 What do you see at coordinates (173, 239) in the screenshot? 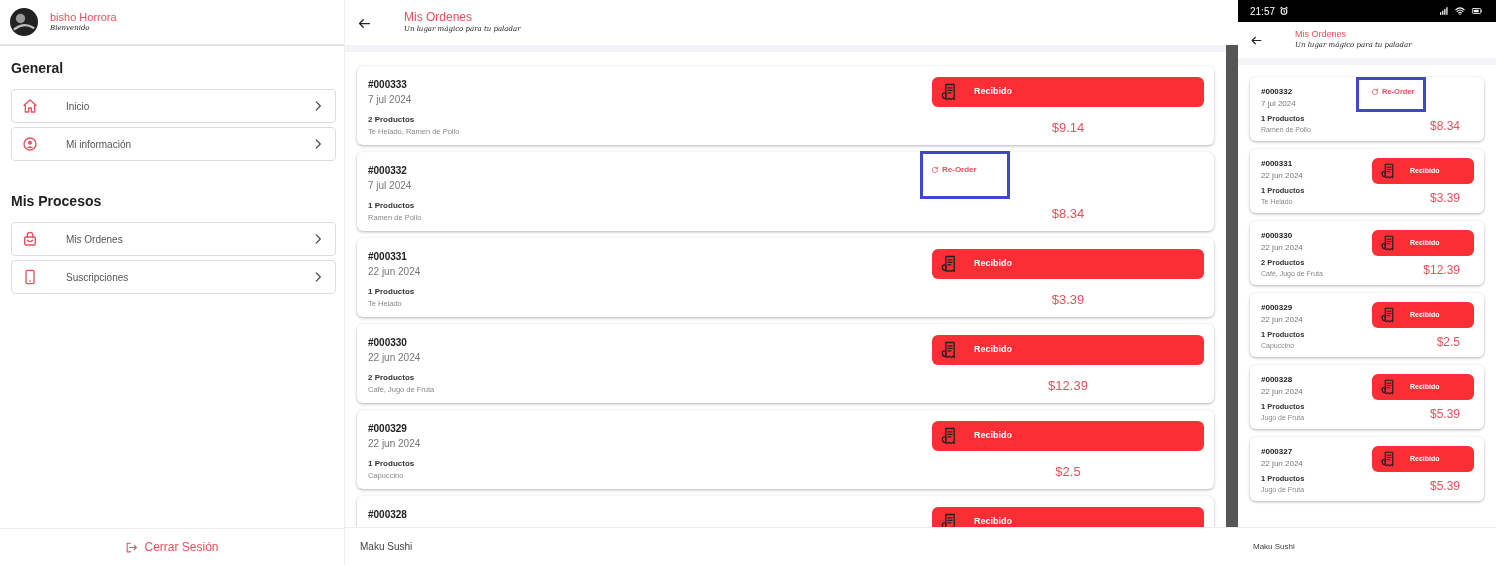
I see `menu-item: Mis Ordenes` at bounding box center [173, 239].